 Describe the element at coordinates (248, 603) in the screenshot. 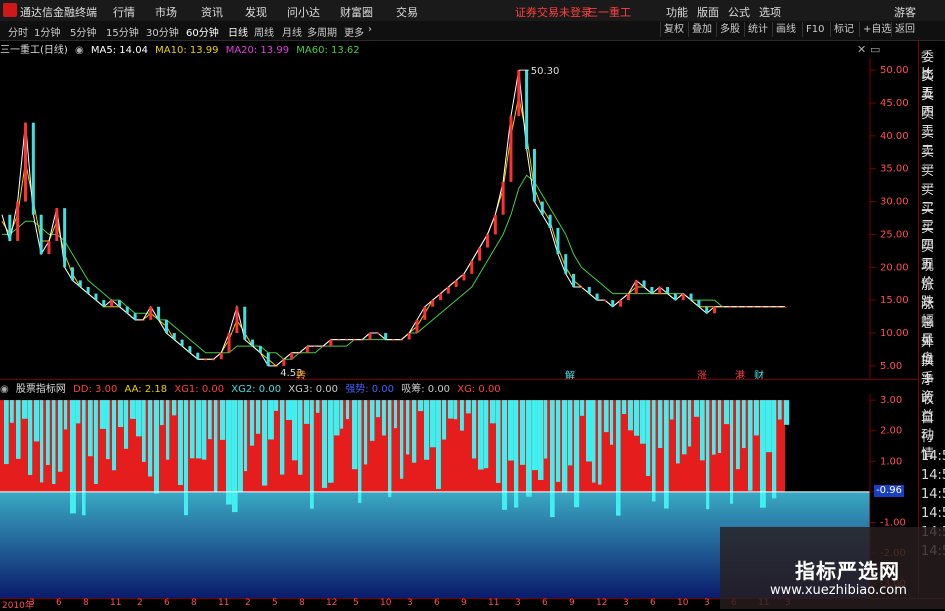

I see `time-axis-label: 2` at that location.